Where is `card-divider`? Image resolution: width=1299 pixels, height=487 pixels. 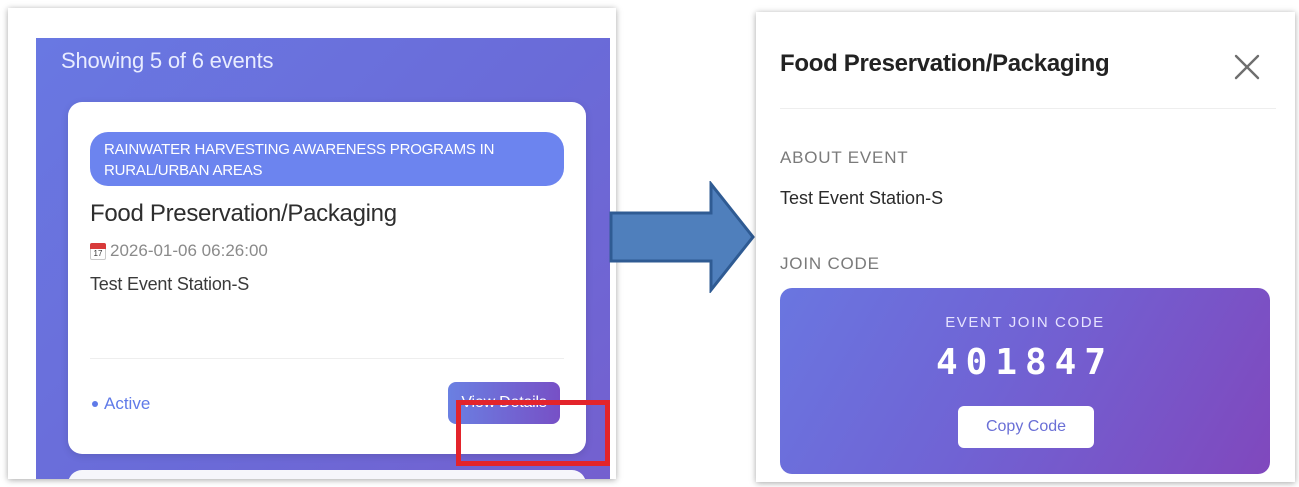 card-divider is located at coordinates (327, 358).